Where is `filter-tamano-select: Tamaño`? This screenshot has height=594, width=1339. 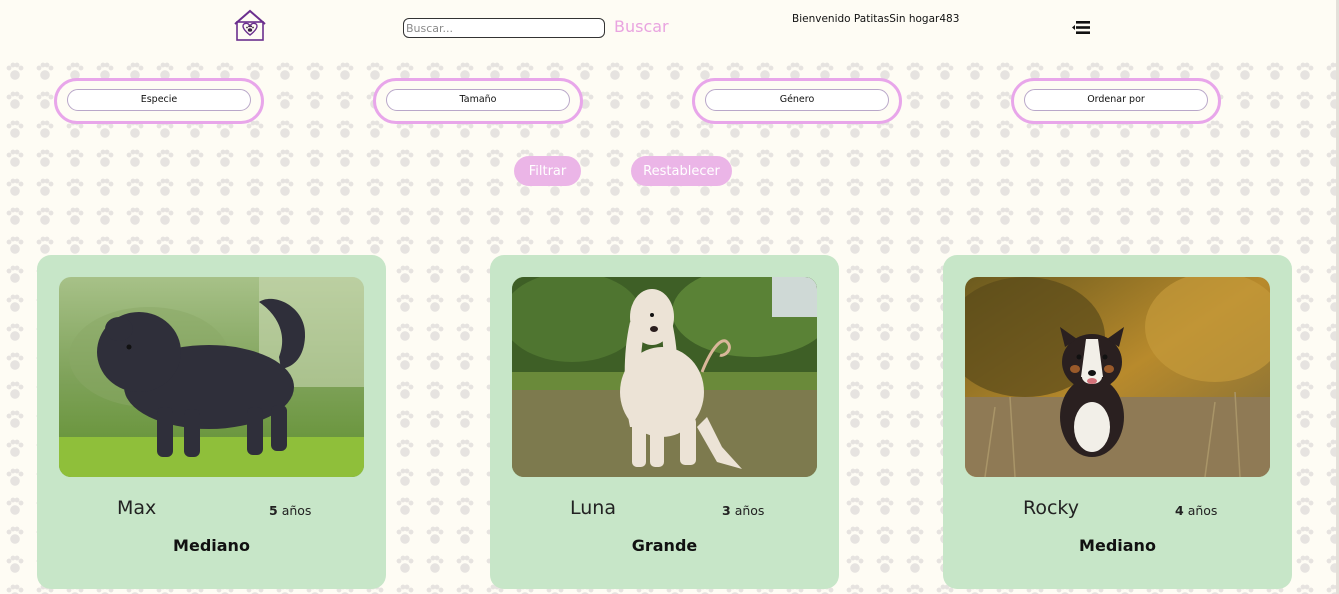
filter-tamano-select: Tamaño is located at coordinates (478, 100).